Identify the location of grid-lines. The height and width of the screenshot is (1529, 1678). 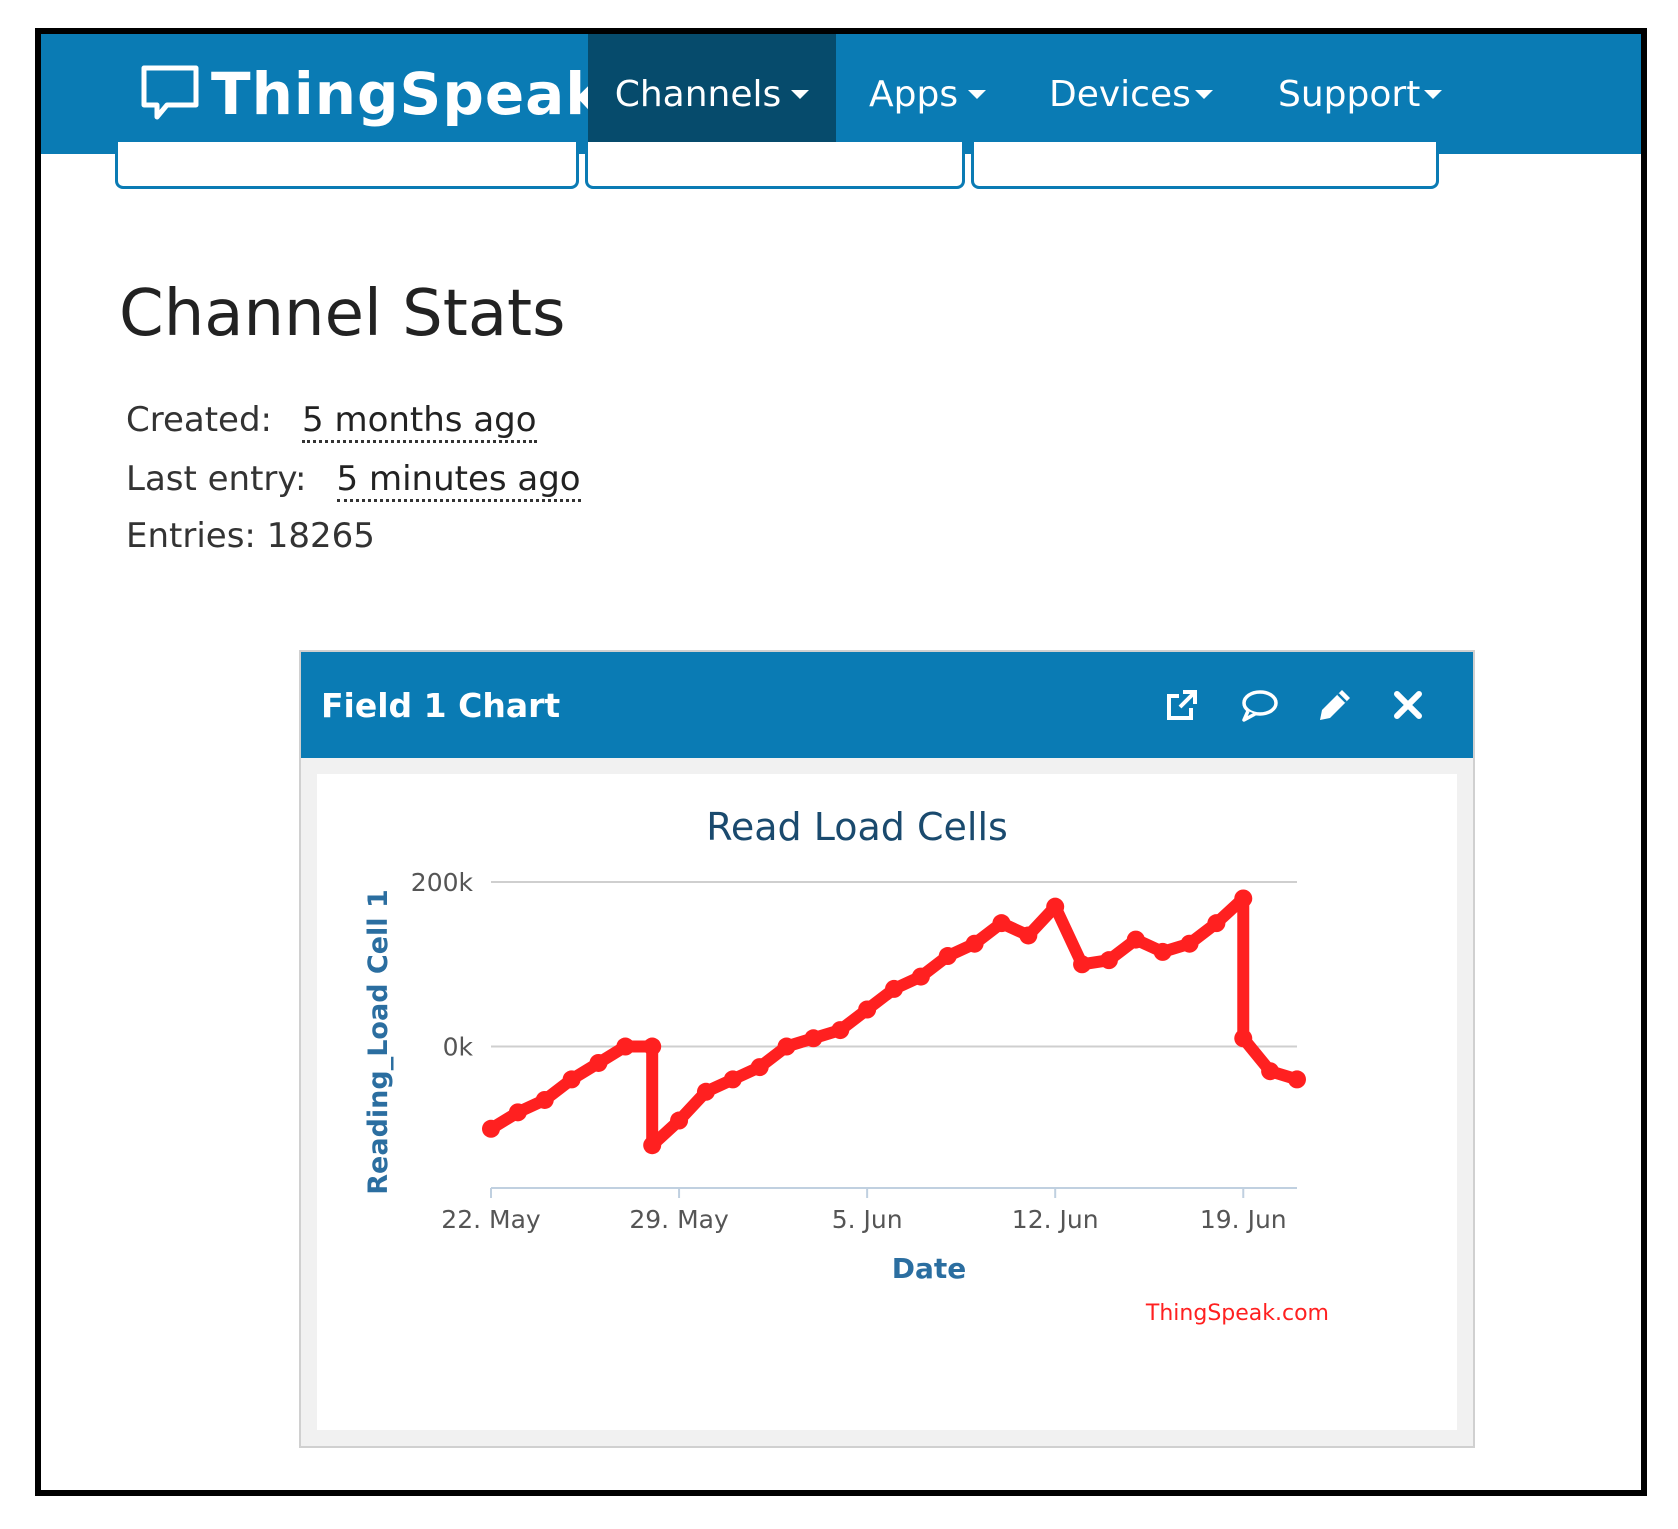
(894, 1035).